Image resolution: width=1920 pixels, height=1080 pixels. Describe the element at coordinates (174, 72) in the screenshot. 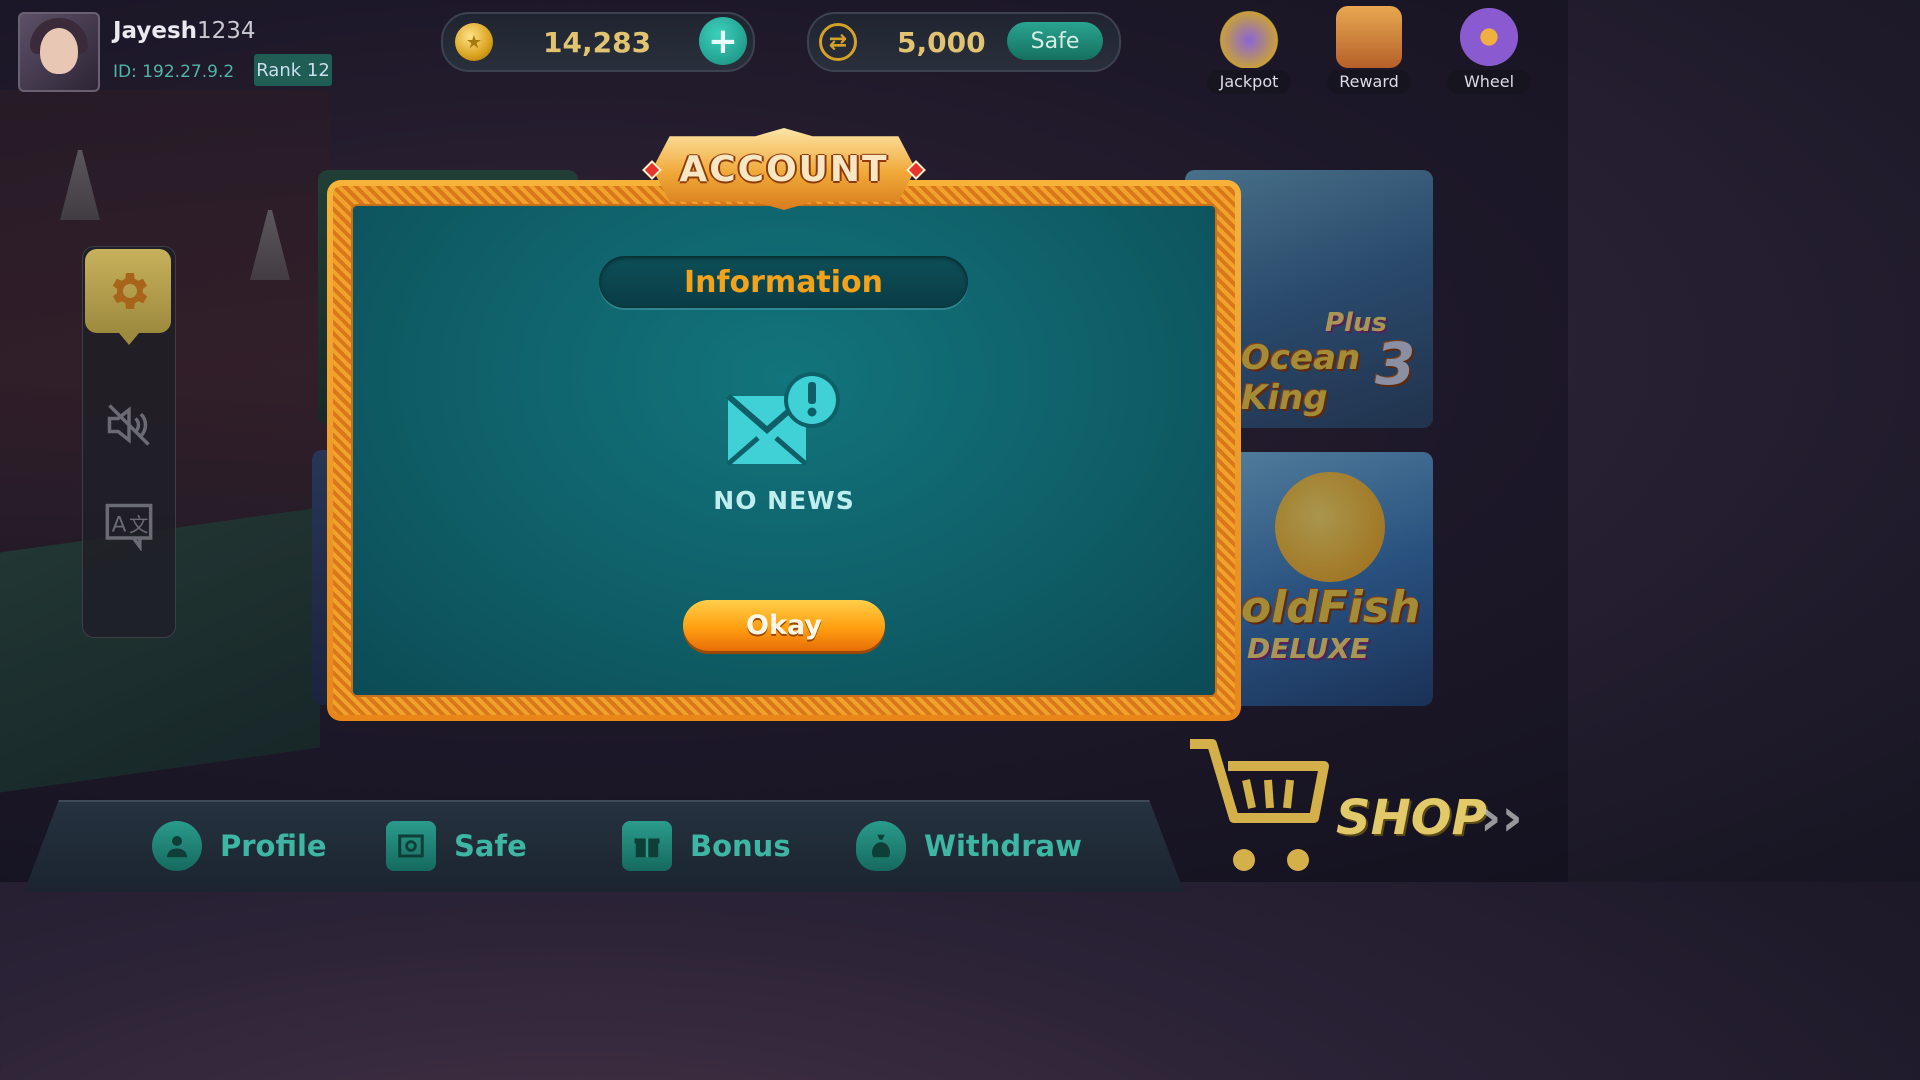

I see `user-id: ID: 192.27.9.2` at that location.